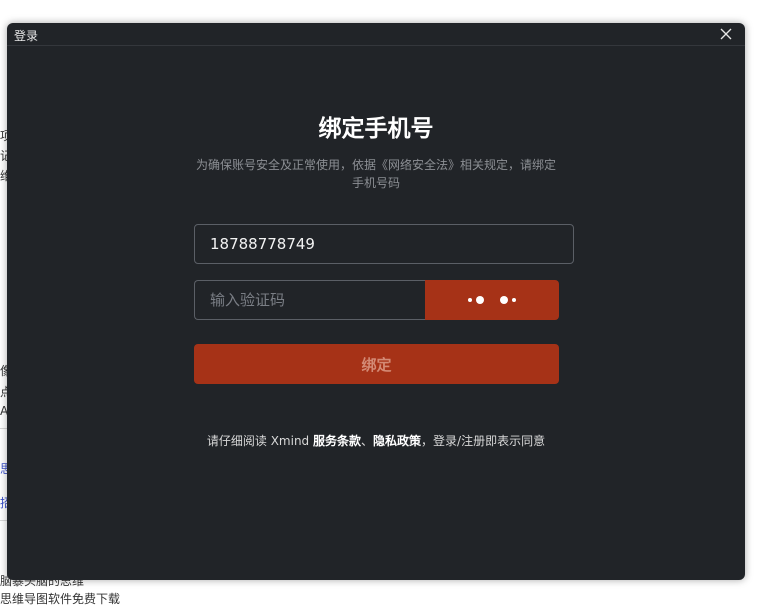 This screenshot has height=607, width=780. I want to click on send-code-button, so click(492, 300).